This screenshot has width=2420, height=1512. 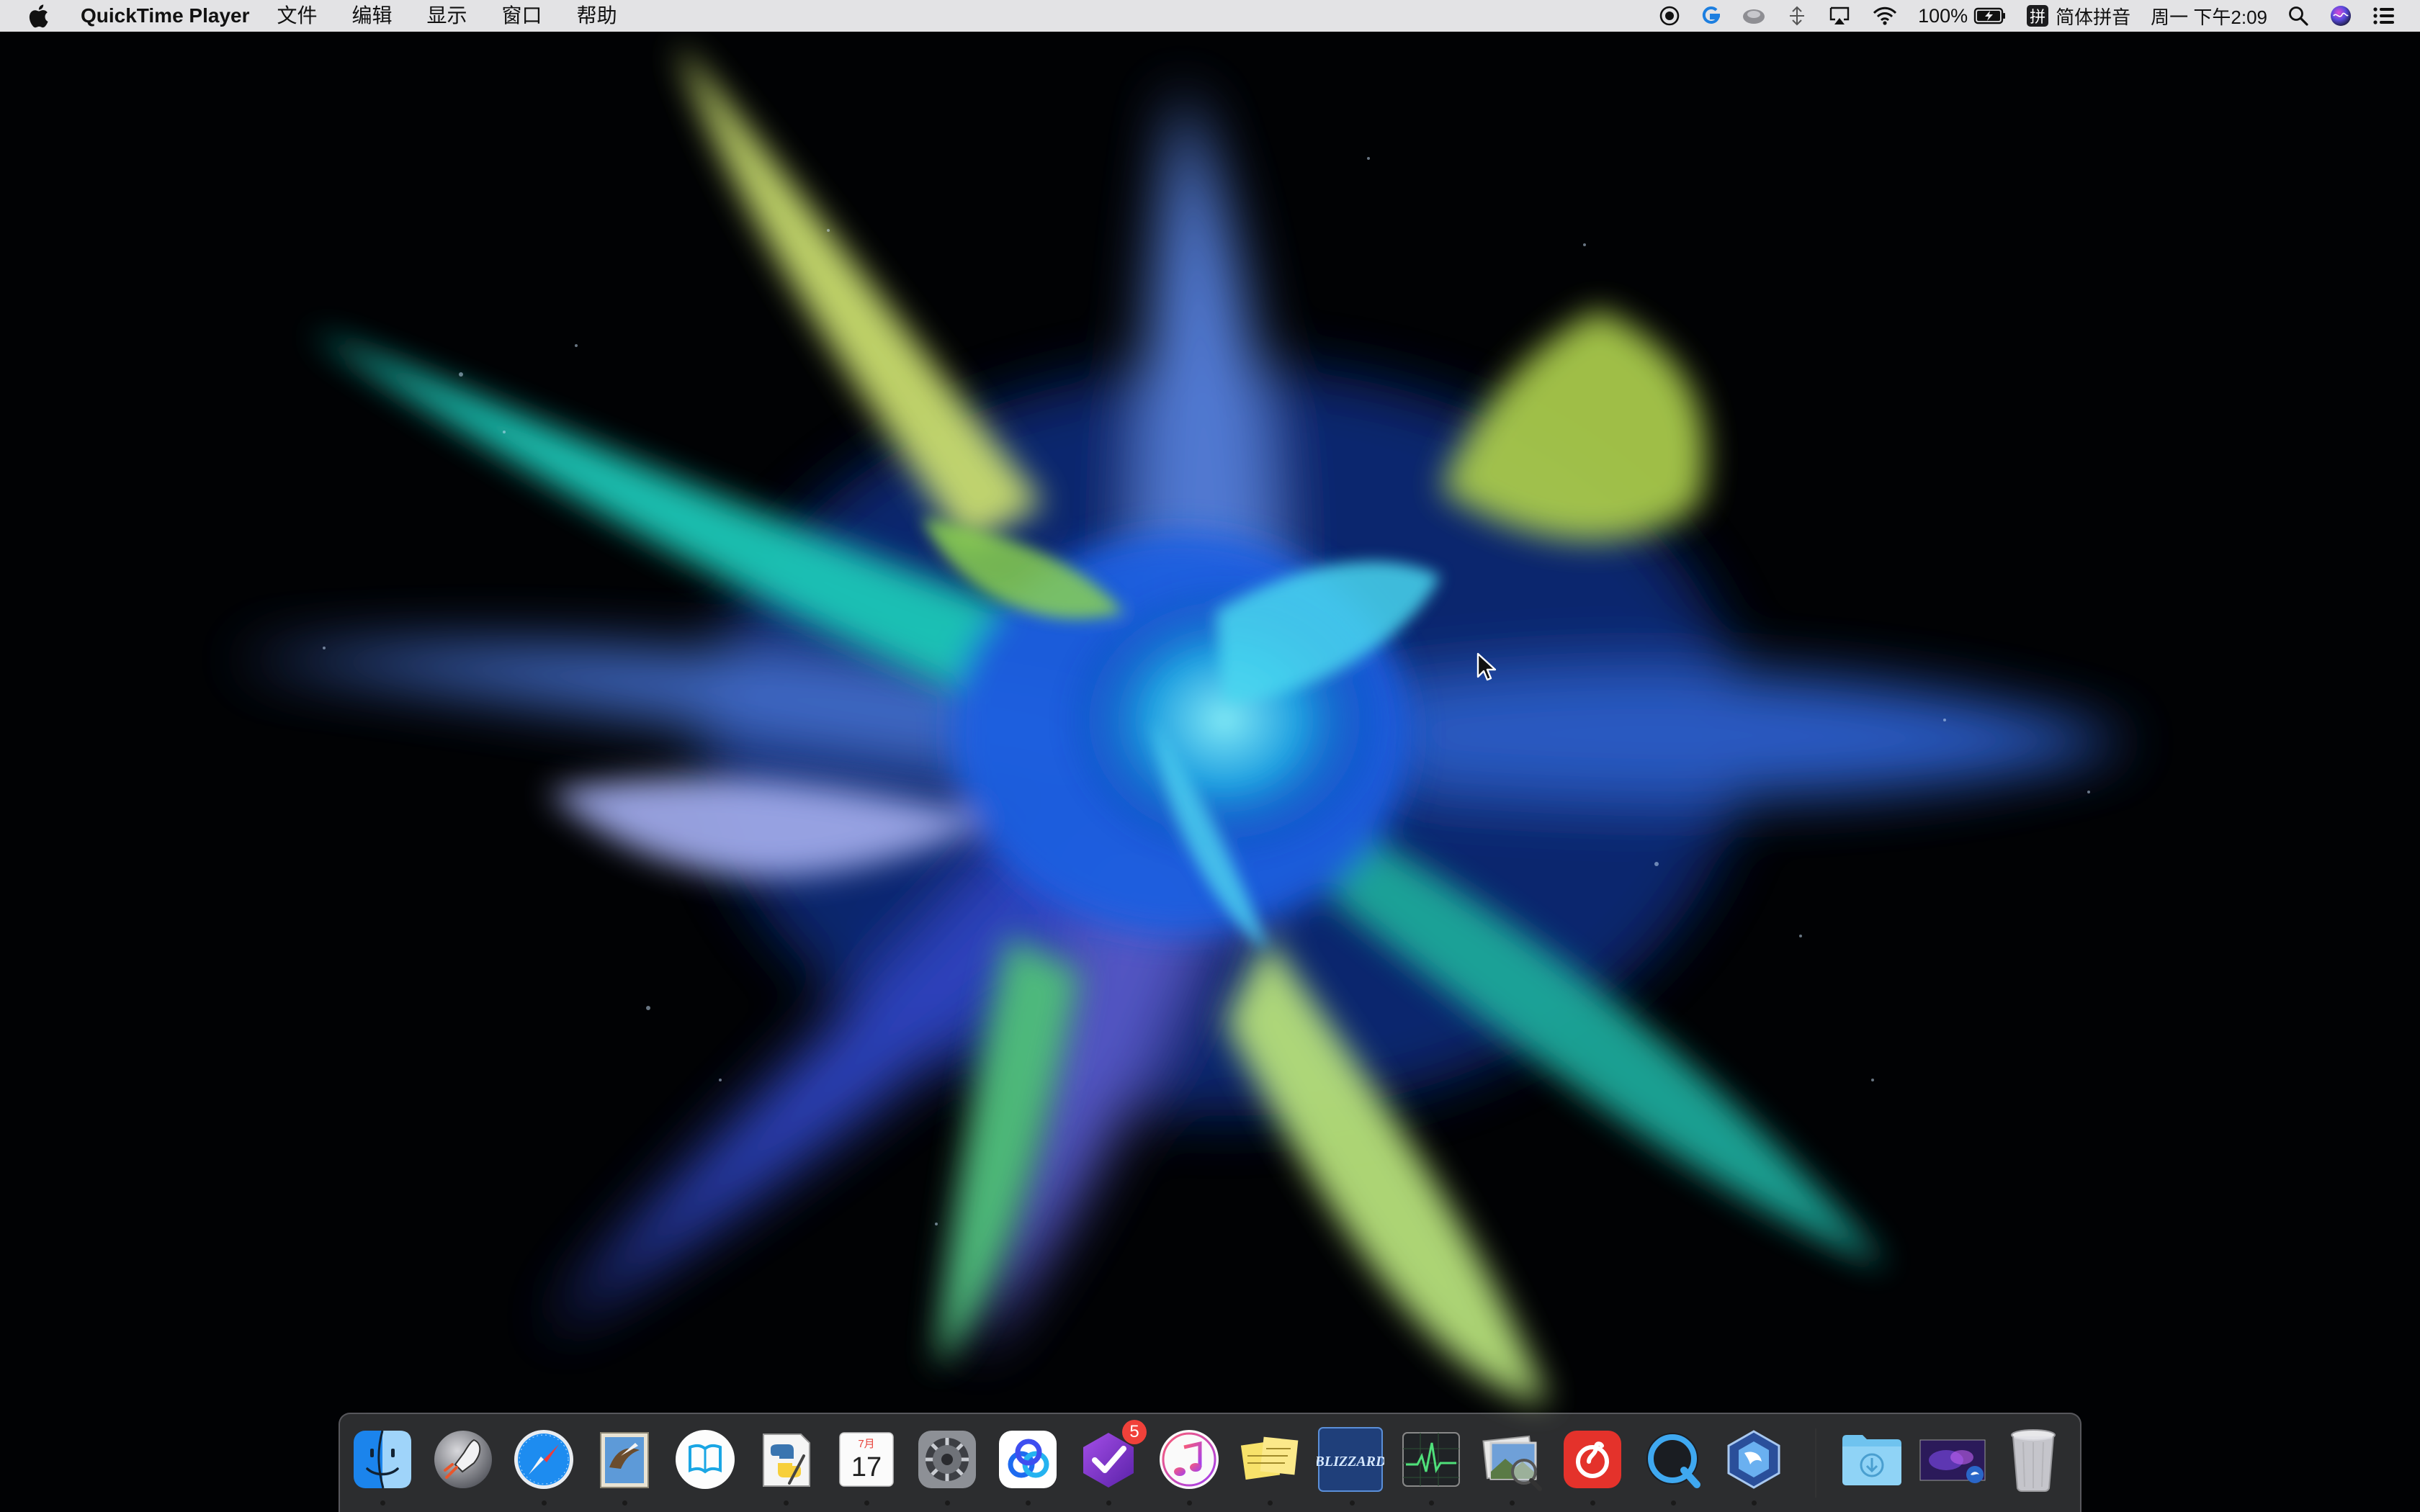 I want to click on trash-icon, so click(x=2034, y=1460).